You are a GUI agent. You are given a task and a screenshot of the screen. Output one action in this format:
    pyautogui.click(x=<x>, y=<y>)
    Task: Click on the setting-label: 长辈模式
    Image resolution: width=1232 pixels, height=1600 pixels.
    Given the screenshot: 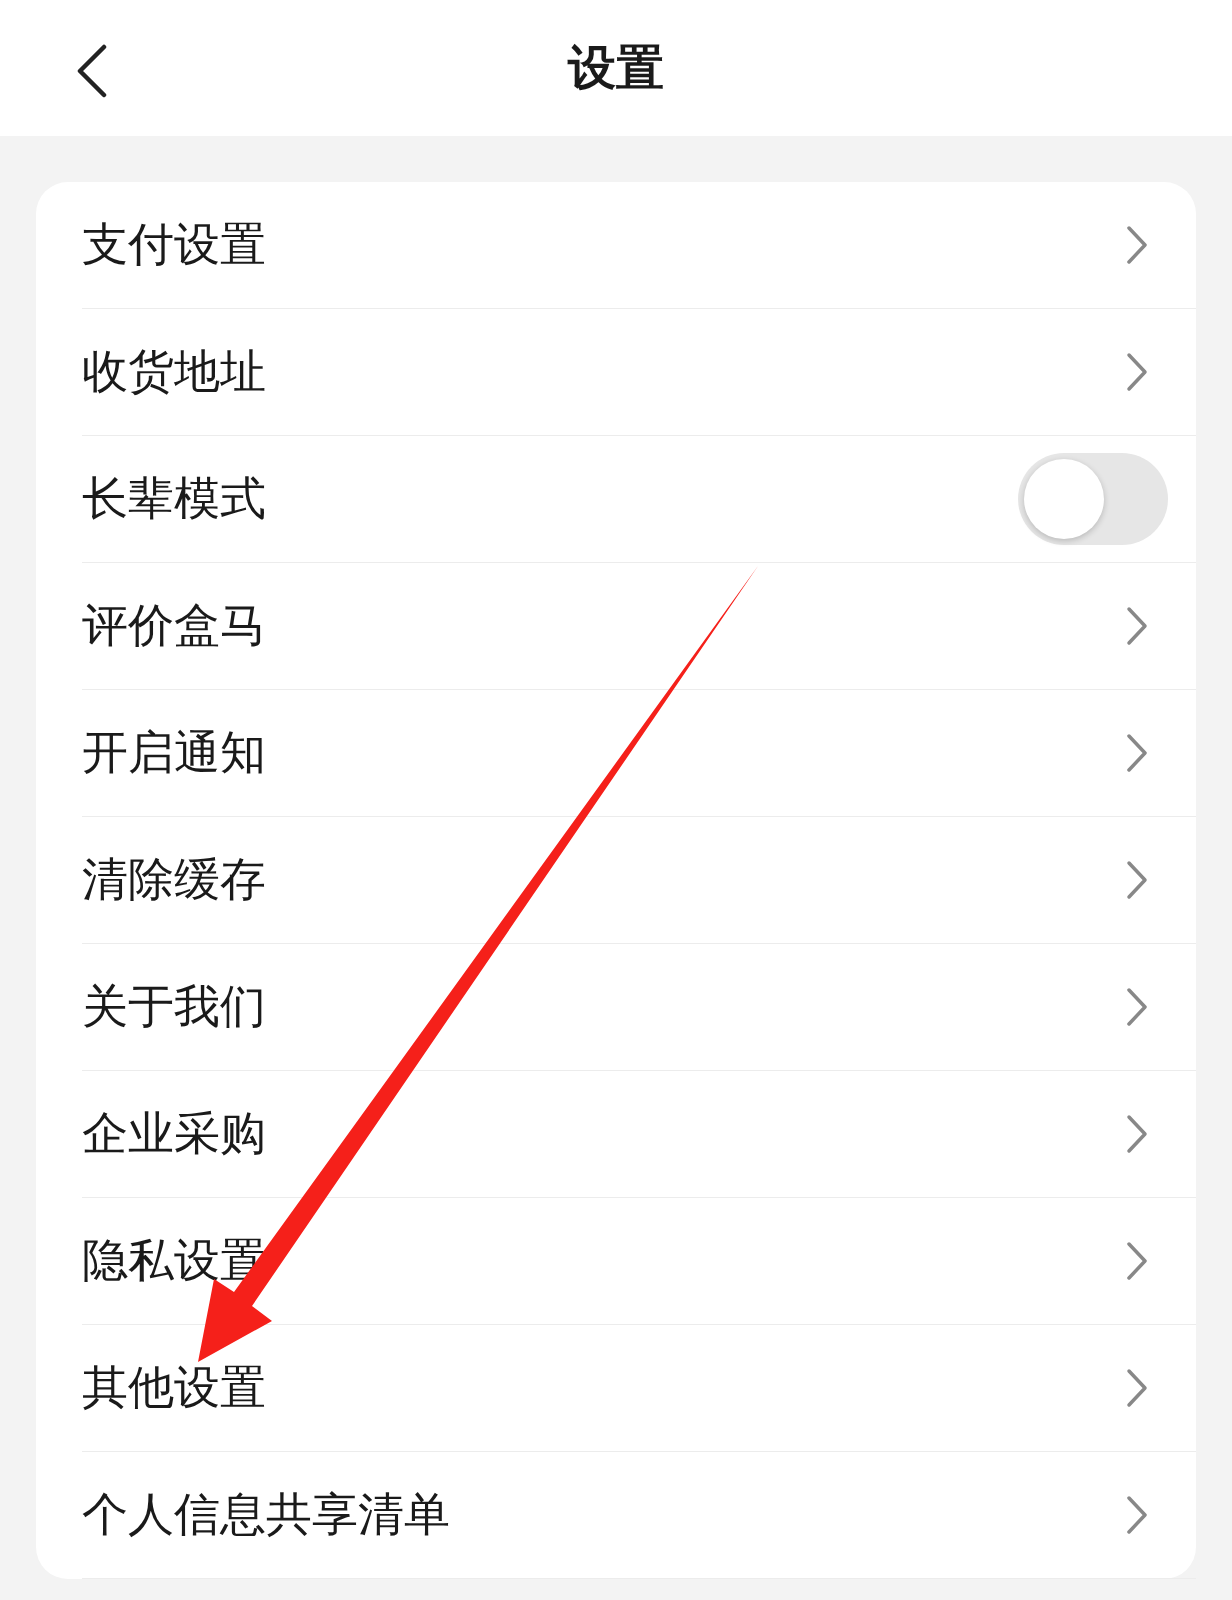 What is the action you would take?
    pyautogui.click(x=550, y=499)
    